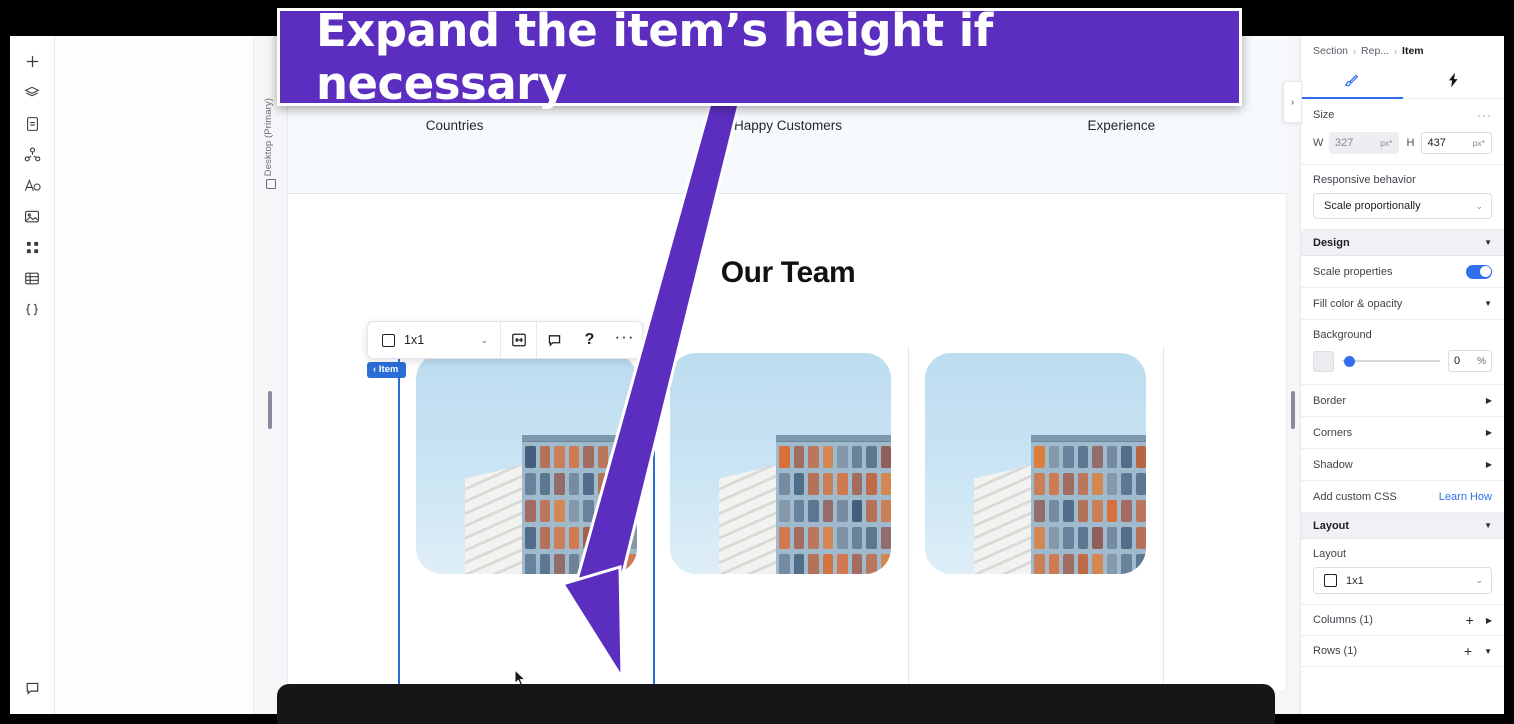 The height and width of the screenshot is (724, 1514). I want to click on border-row: Border ▶, so click(1402, 401).